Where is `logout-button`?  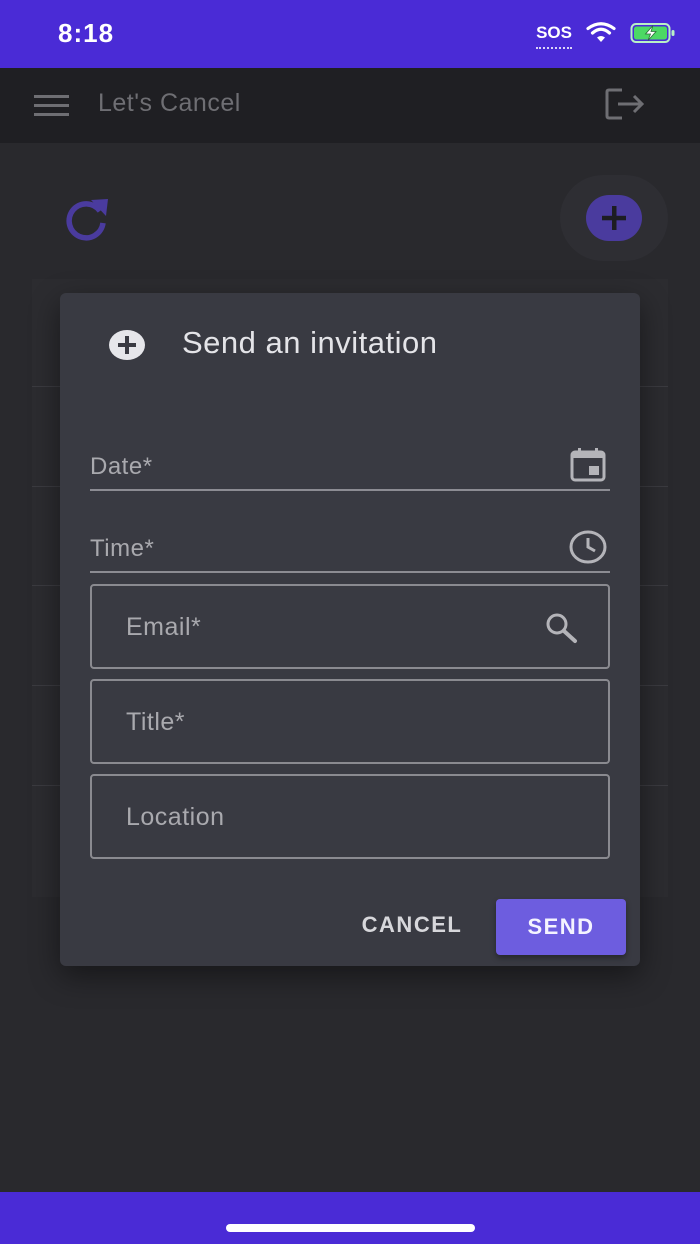
logout-button is located at coordinates (625, 104).